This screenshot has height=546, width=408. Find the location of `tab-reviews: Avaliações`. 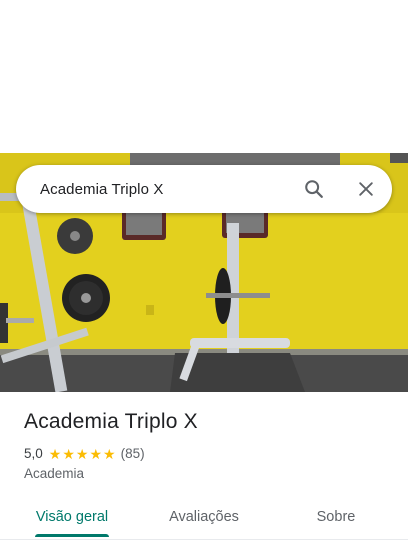

tab-reviews: Avaliações is located at coordinates (204, 517).